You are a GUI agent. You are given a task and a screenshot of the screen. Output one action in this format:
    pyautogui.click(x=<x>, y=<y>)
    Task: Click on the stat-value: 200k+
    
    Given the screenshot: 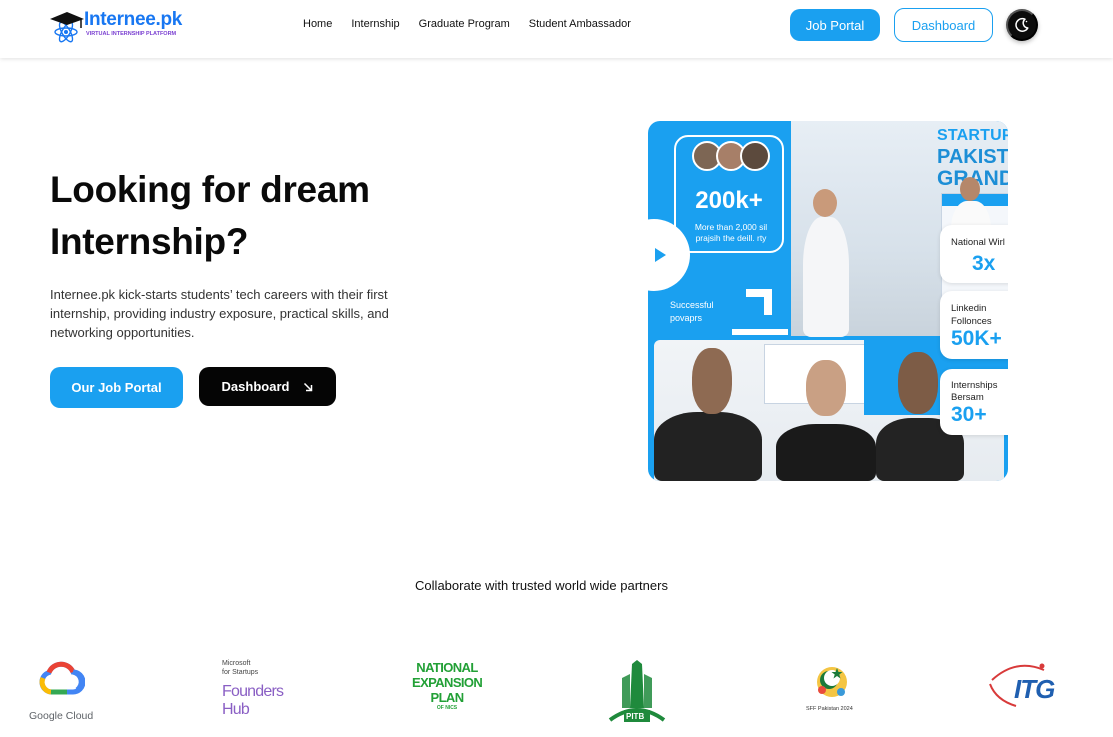 What is the action you would take?
    pyautogui.click(x=729, y=200)
    